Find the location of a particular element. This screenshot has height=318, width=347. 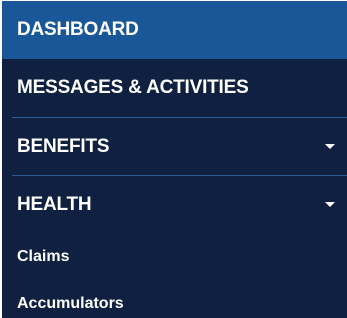

nav-item-label: BENEFITS is located at coordinates (63, 146).